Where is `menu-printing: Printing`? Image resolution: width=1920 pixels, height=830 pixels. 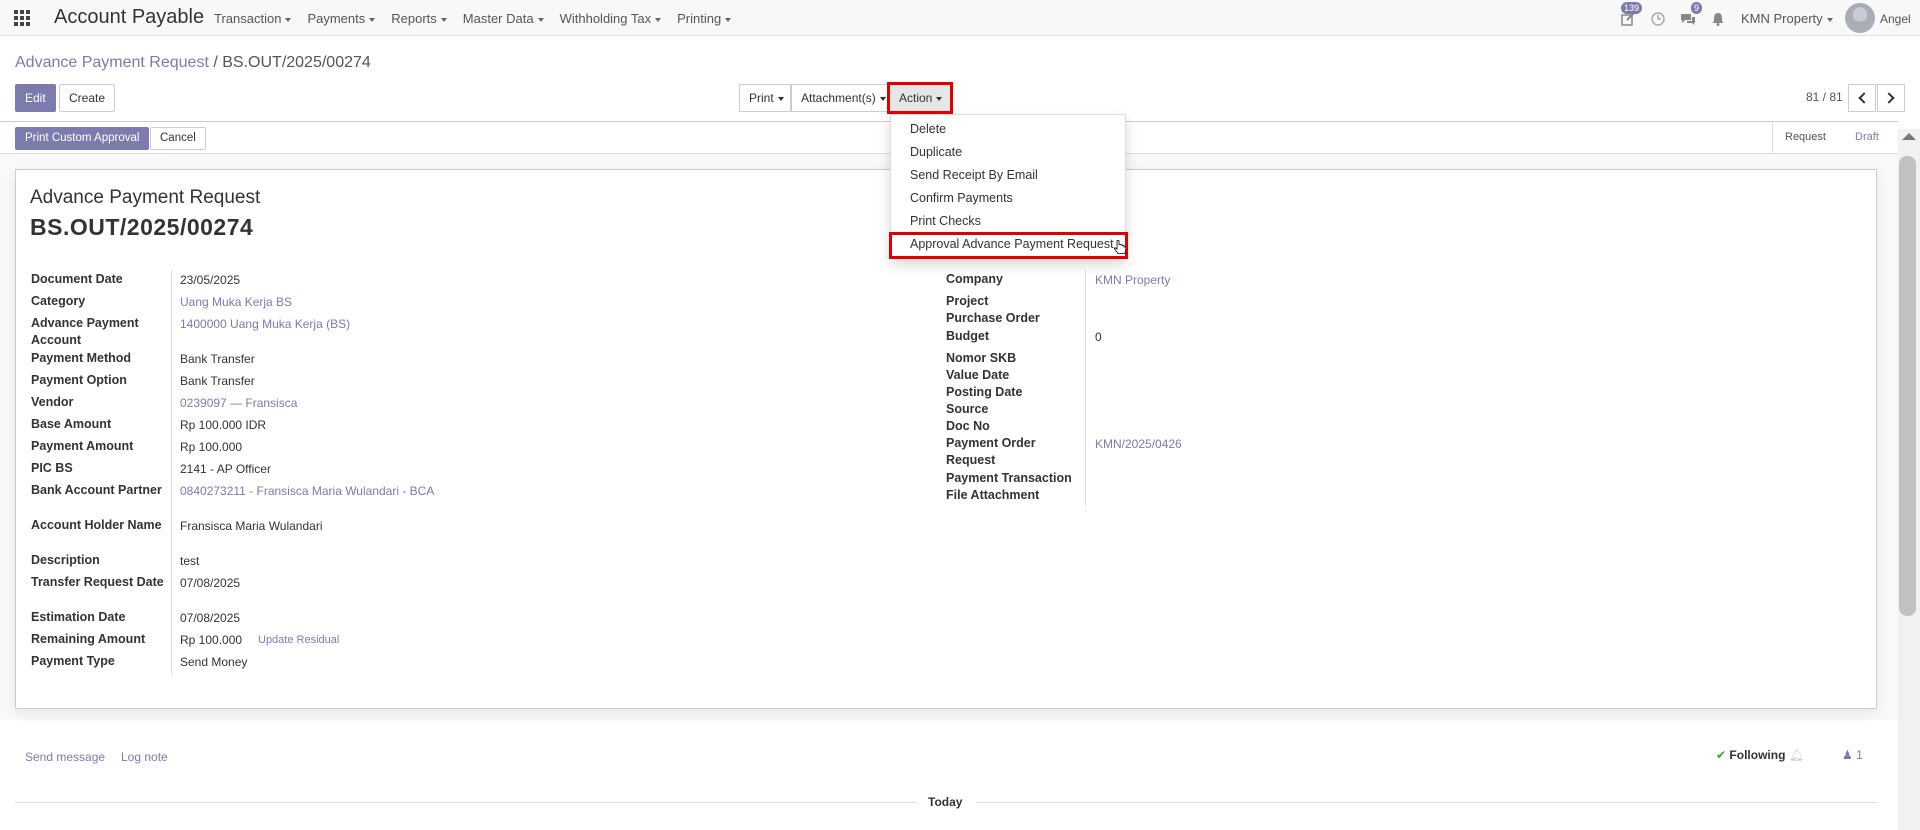 menu-printing: Printing is located at coordinates (704, 18).